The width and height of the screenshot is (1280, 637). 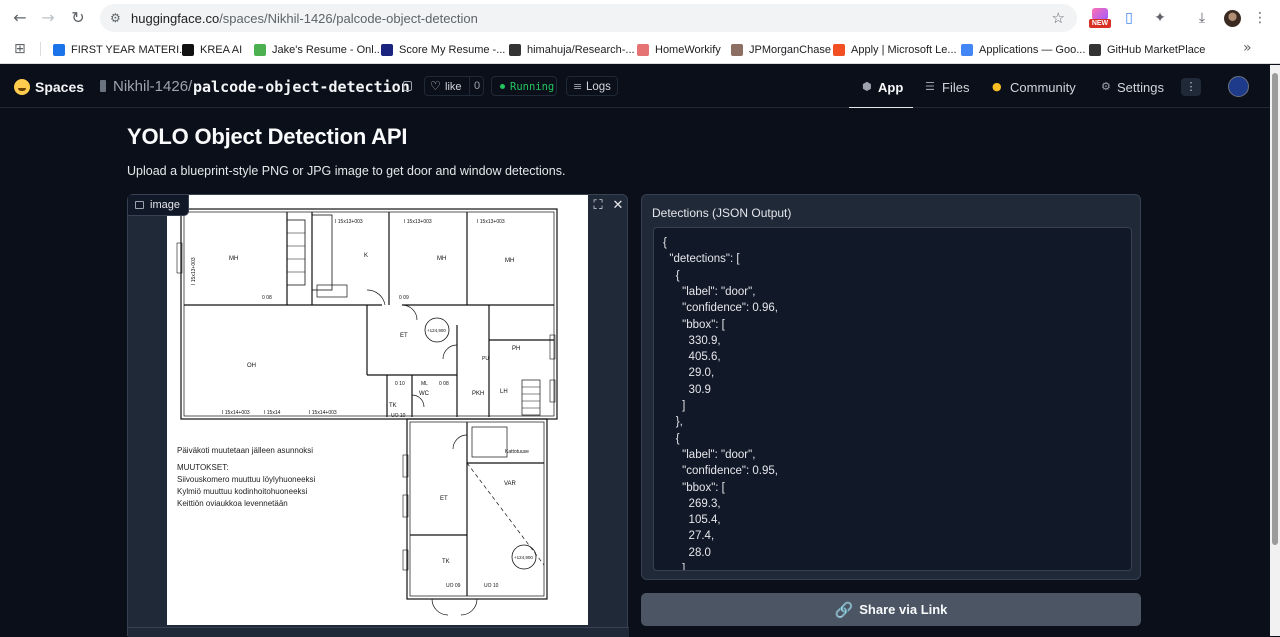 I want to click on room-label: K, so click(x=366, y=256).